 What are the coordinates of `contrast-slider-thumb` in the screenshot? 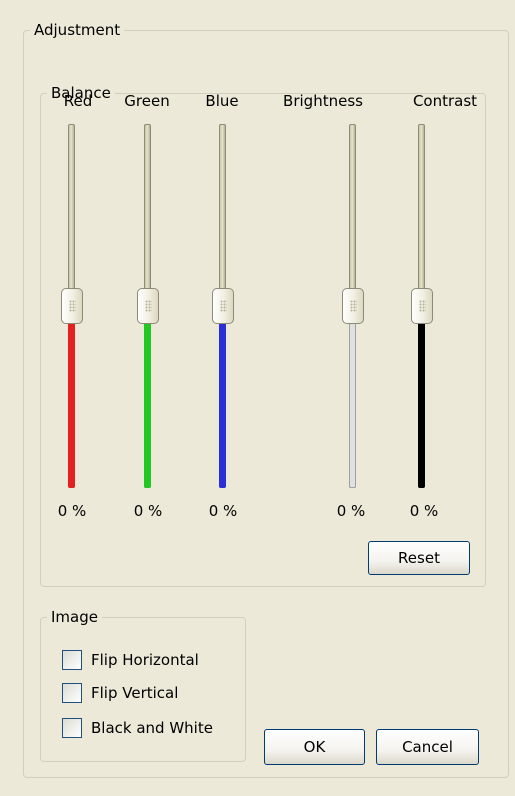 It's located at (422, 306).